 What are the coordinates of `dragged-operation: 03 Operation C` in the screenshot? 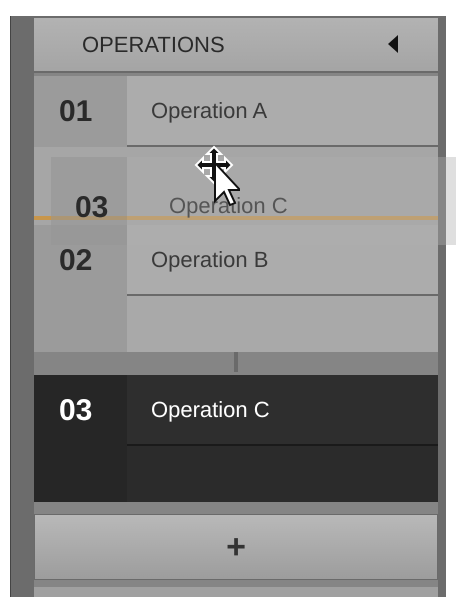 It's located at (253, 201).